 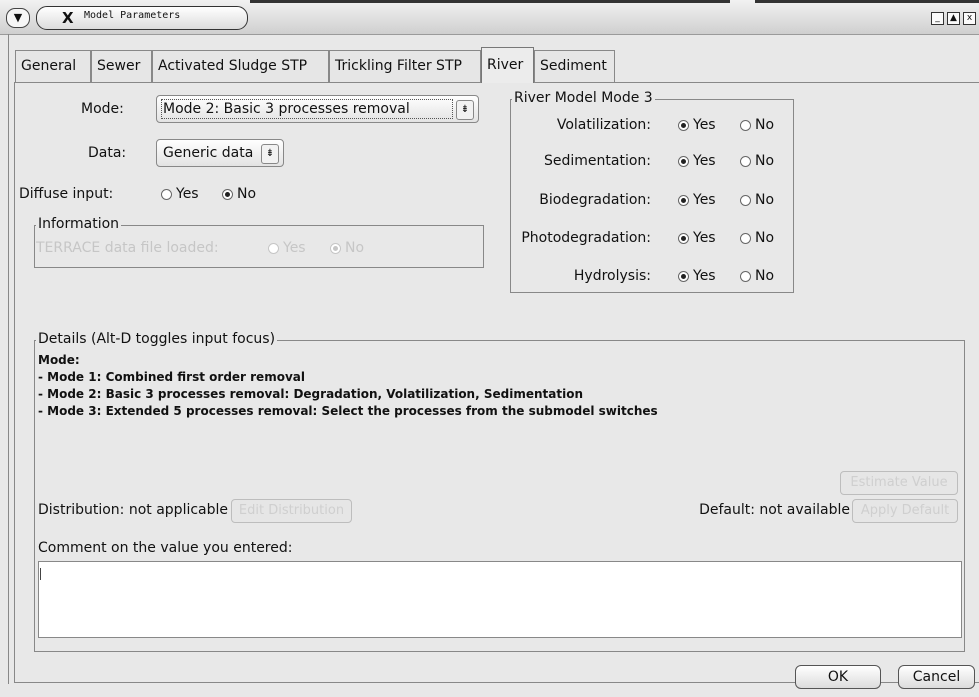 I want to click on terrace-no-radio: No, so click(x=347, y=248).